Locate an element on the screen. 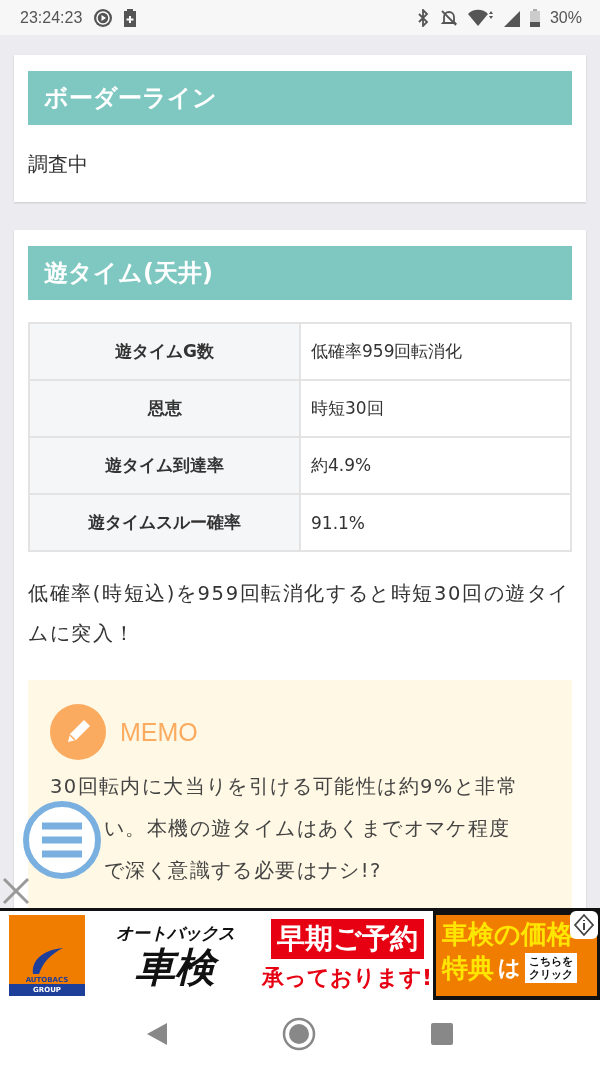 The image size is (600, 1067). close-icon is located at coordinates (16, 891).